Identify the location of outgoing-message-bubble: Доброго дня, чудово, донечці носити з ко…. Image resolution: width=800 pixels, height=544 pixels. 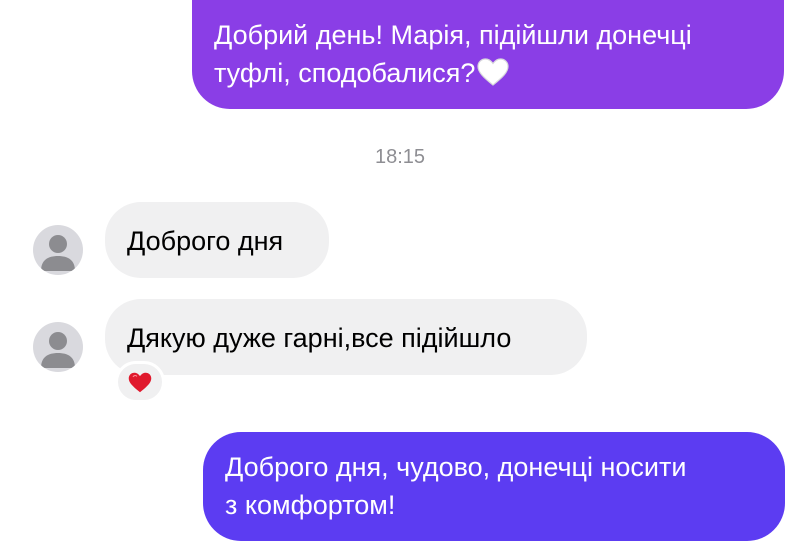
(494, 486).